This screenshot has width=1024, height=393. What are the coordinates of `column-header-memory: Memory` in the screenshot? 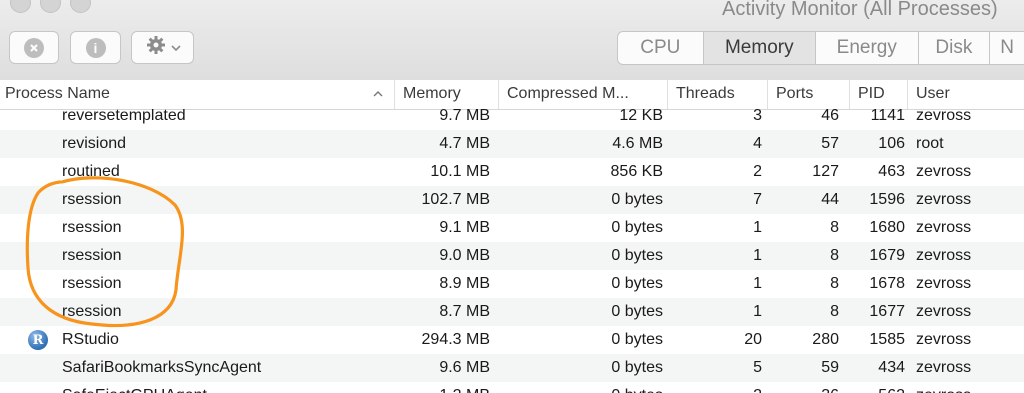 It's located at (447, 94).